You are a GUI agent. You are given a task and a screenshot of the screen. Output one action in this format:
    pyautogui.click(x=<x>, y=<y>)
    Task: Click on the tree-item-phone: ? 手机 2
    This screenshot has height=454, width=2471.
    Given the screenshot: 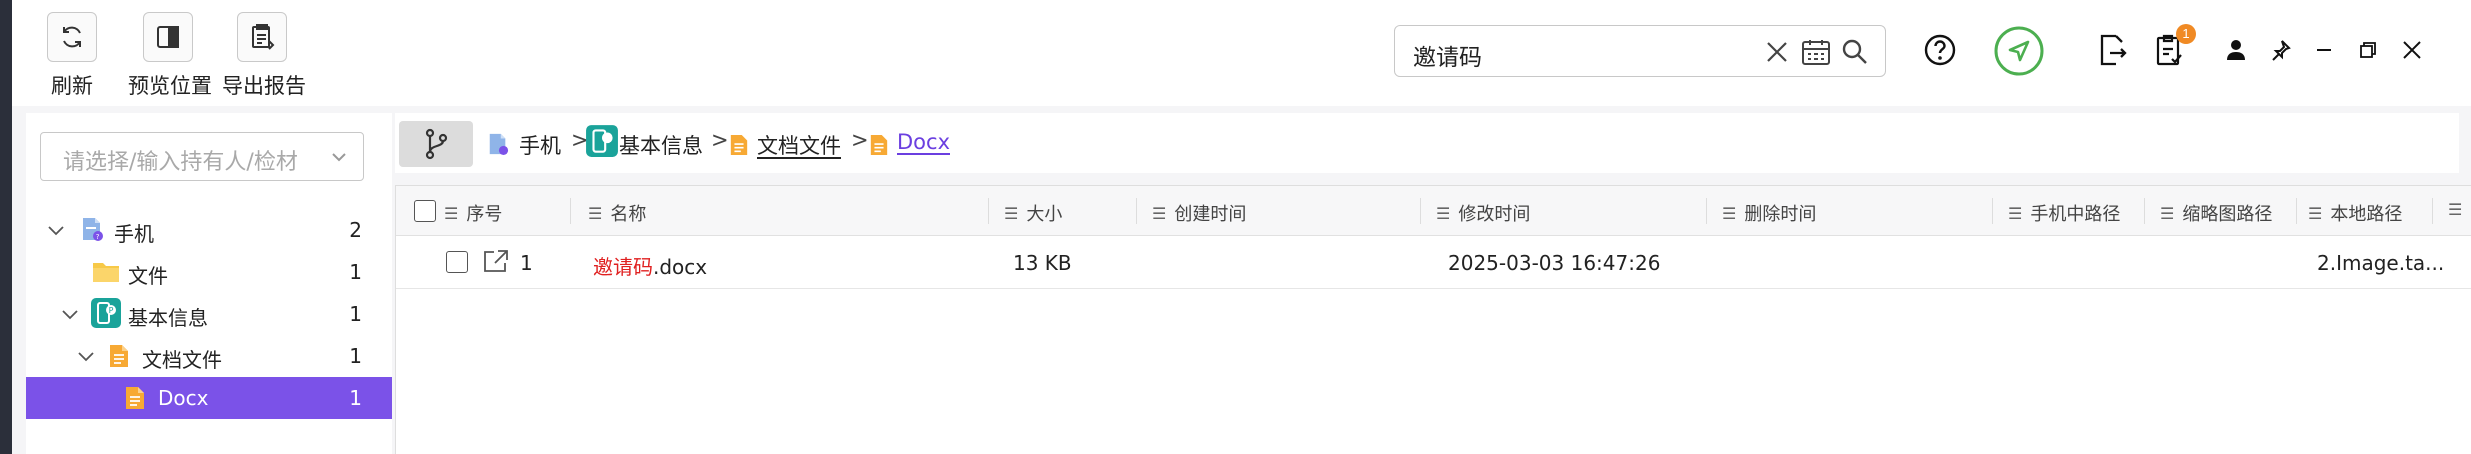 What is the action you would take?
    pyautogui.click(x=209, y=230)
    